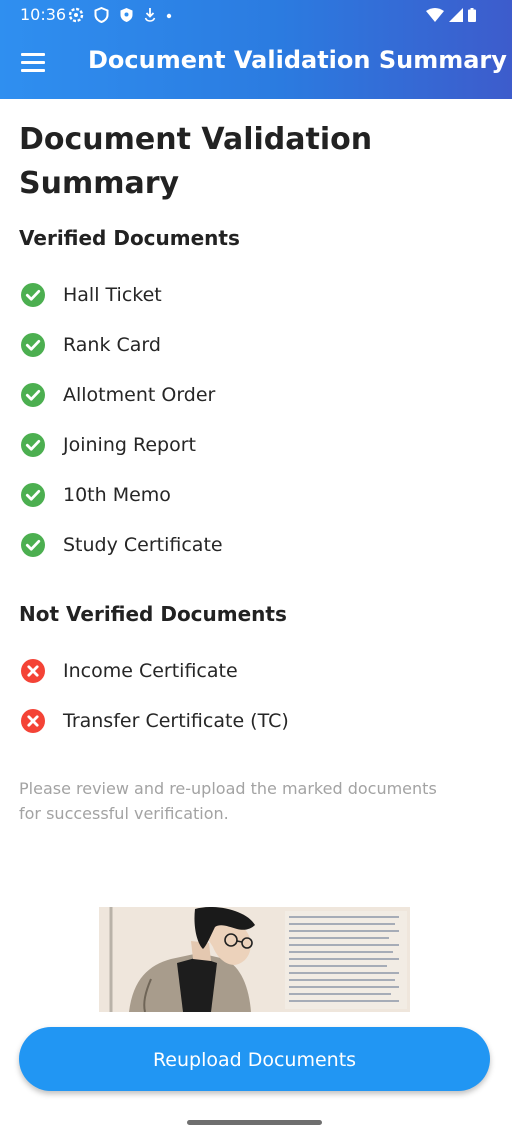  Describe the element at coordinates (126, 15) in the screenshot. I see `shield-icon` at that location.